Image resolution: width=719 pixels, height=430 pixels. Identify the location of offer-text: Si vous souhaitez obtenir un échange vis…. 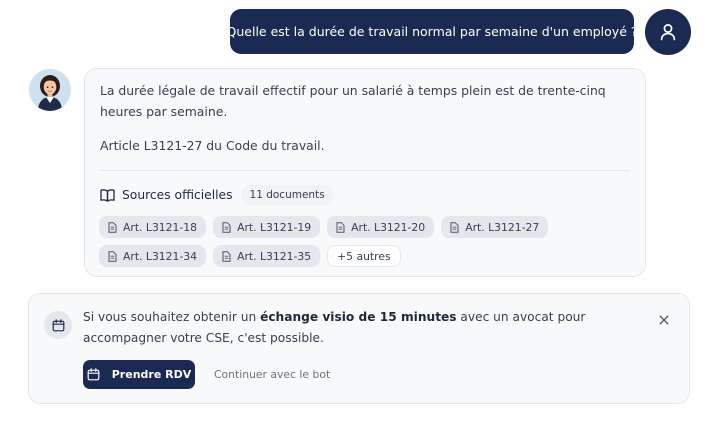
(363, 328).